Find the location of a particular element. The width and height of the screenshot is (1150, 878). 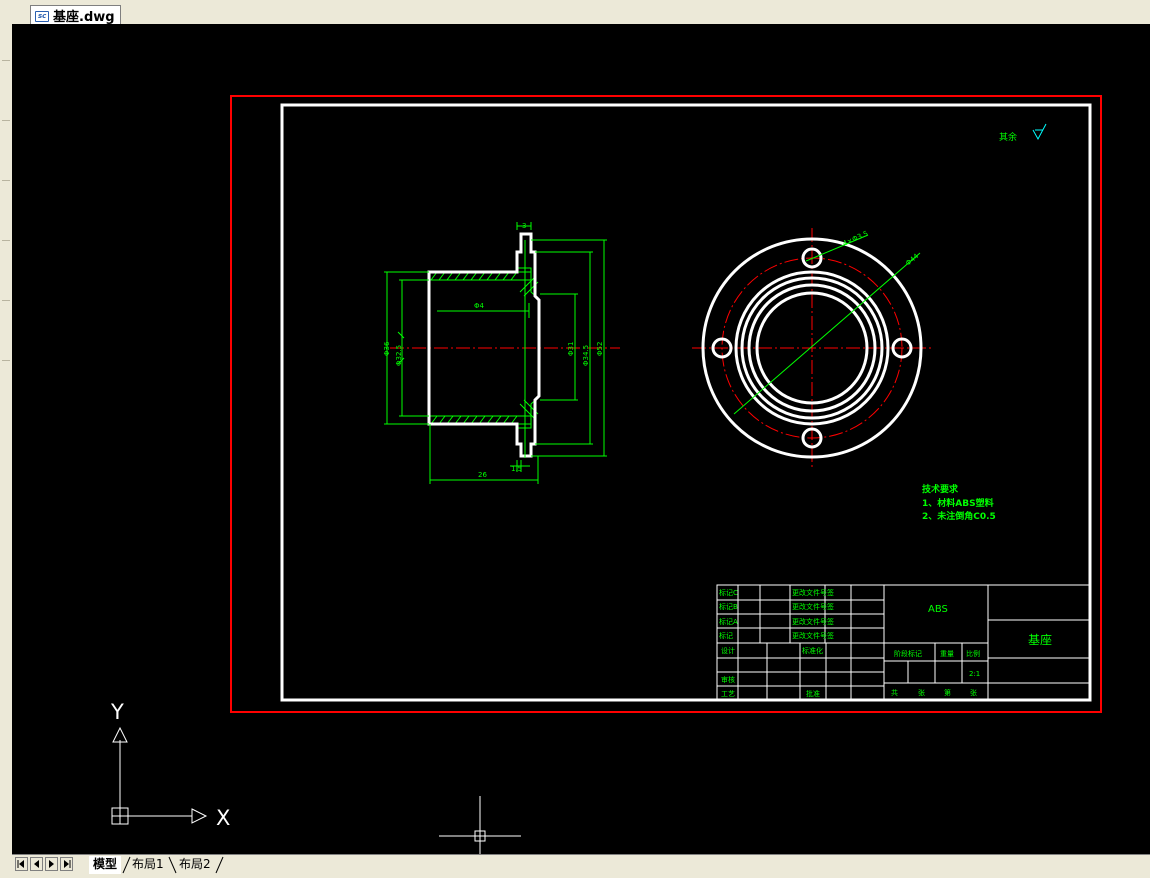

revision-mark: 标记B is located at coordinates (728, 606).